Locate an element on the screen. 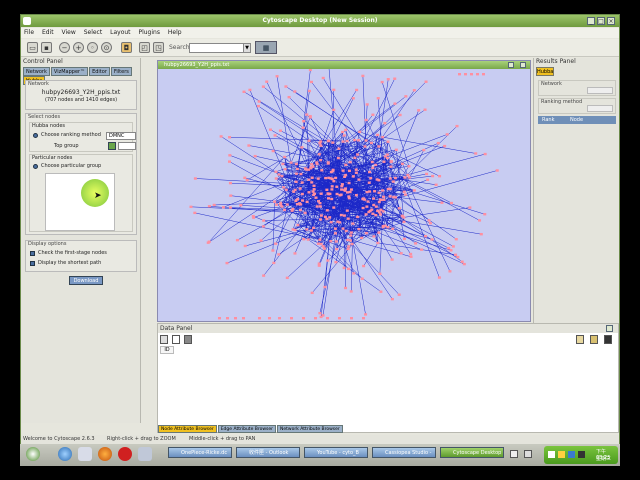 The width and height of the screenshot is (640, 480). task-onepiece: OnePiece-Ricke.dc is located at coordinates (200, 452).